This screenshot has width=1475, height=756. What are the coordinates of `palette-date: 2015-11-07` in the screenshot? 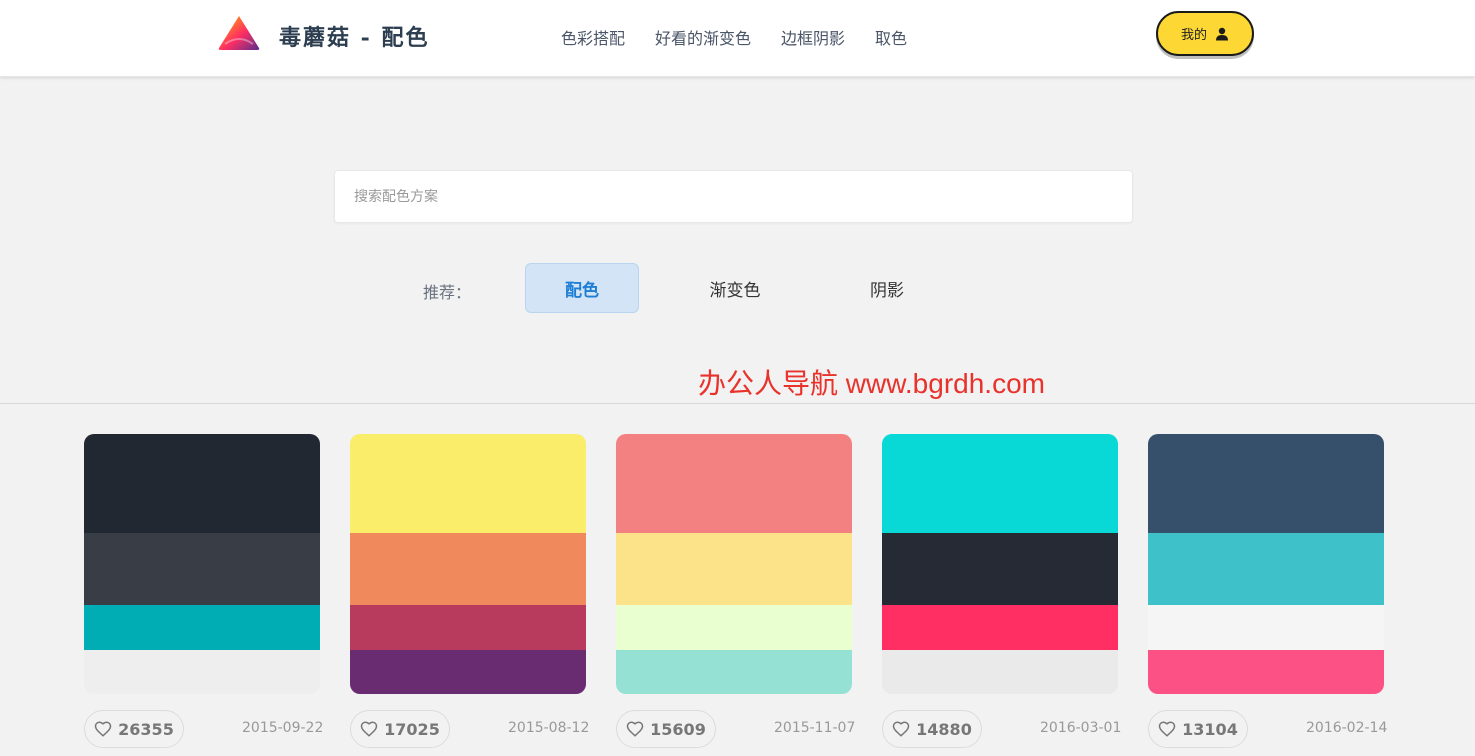 It's located at (815, 728).